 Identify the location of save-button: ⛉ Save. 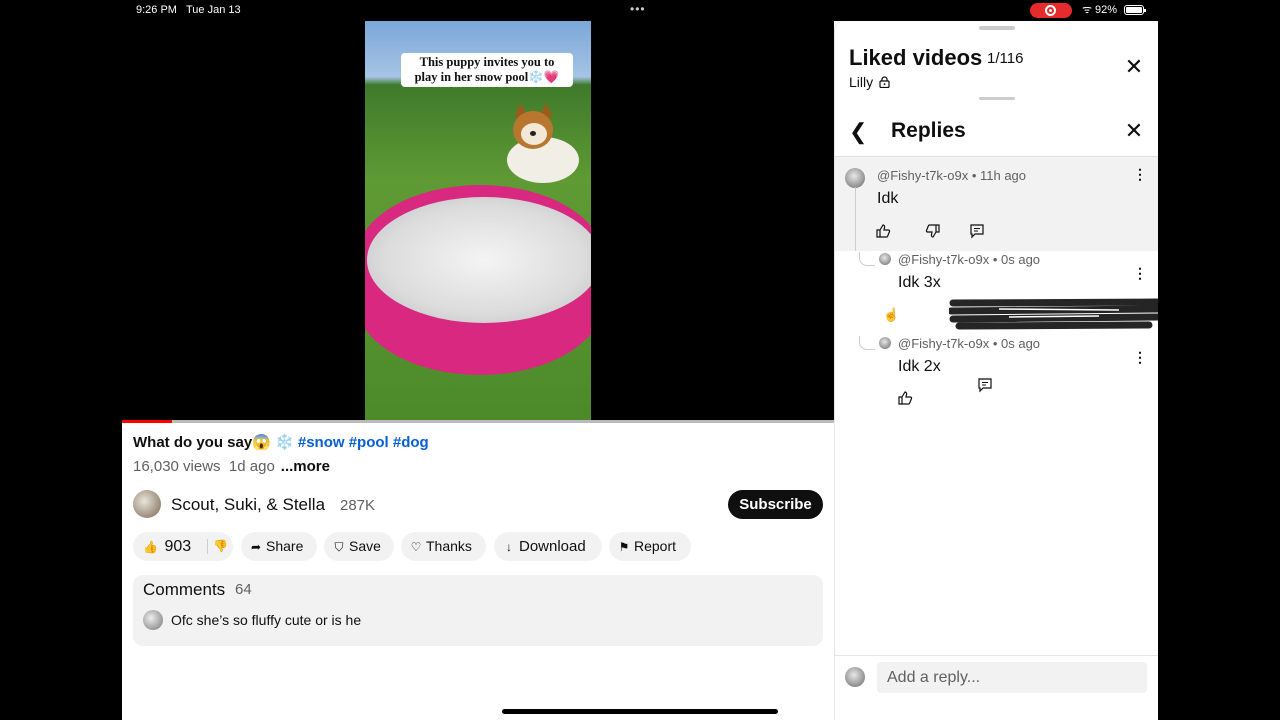
(359, 546).